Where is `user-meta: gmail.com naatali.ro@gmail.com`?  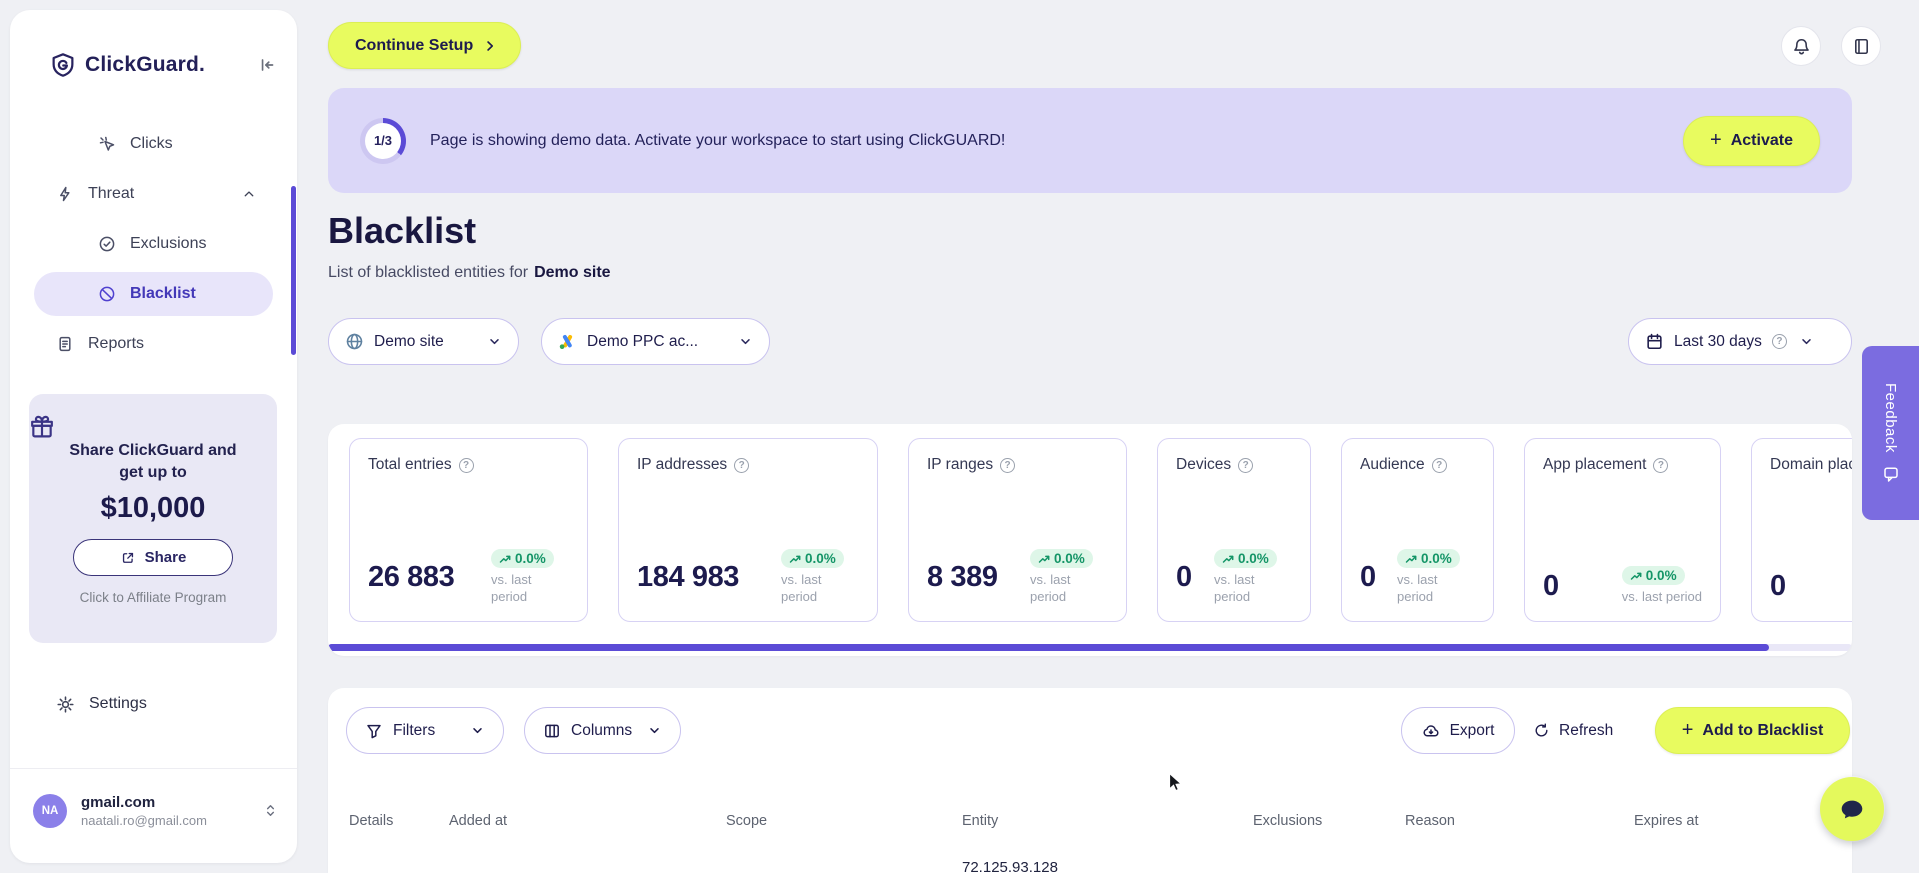
user-meta: gmail.com naatali.ro@gmail.com is located at coordinates (171, 811).